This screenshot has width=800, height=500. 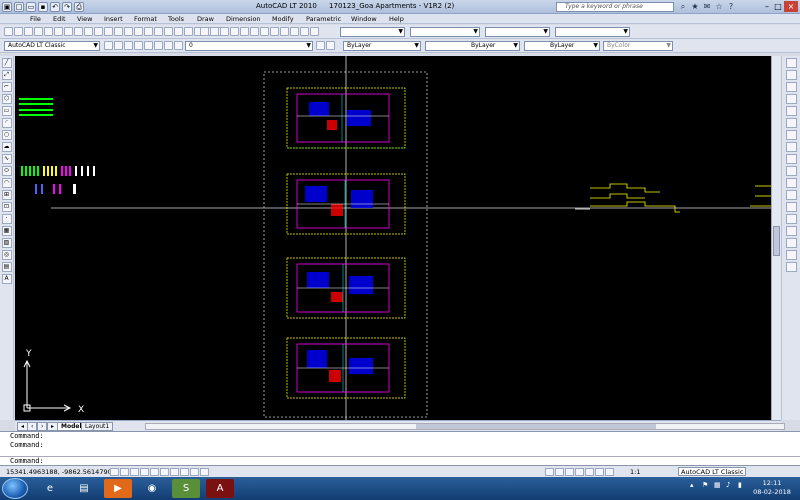 I want to click on table-style-dropdown: ▼, so click(x=517, y=32).